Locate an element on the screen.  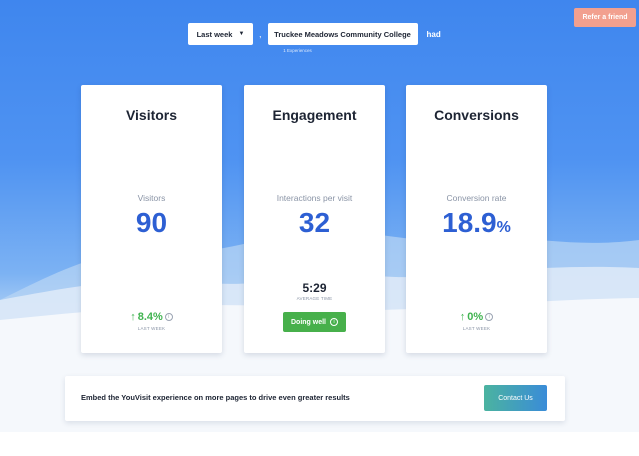
change-indicator: ↑ 0% i is located at coordinates (476, 317).